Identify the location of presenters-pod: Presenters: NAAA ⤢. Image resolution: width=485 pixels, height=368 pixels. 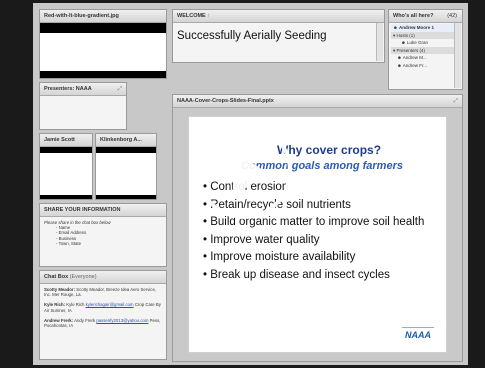
(83, 106).